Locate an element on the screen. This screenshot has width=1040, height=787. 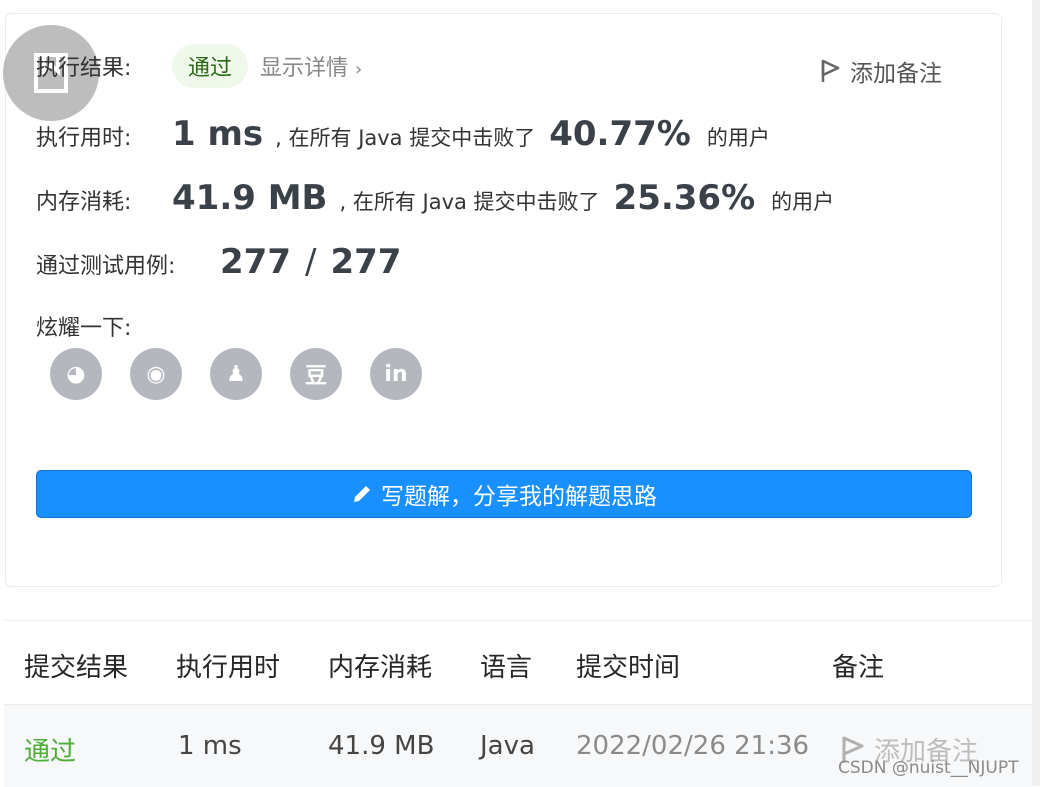
status-badge: 通过 is located at coordinates (210, 66).